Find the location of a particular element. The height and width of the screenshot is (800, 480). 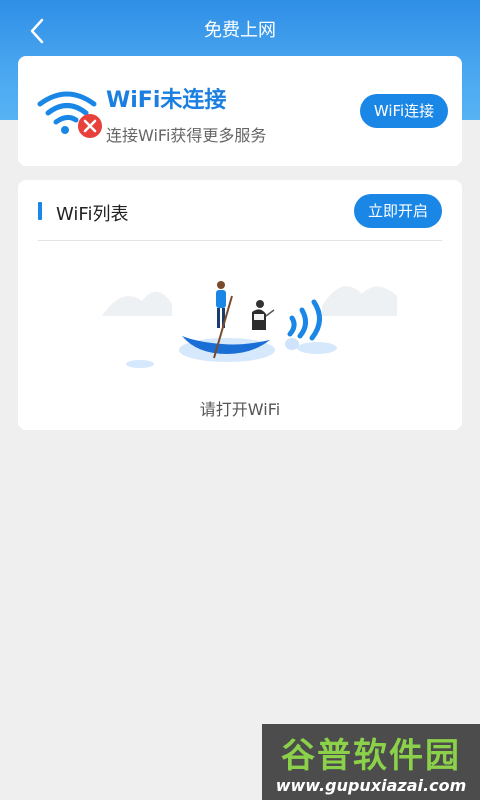

watermark-url: www.gupuxiazai.com is located at coordinates (371, 785).